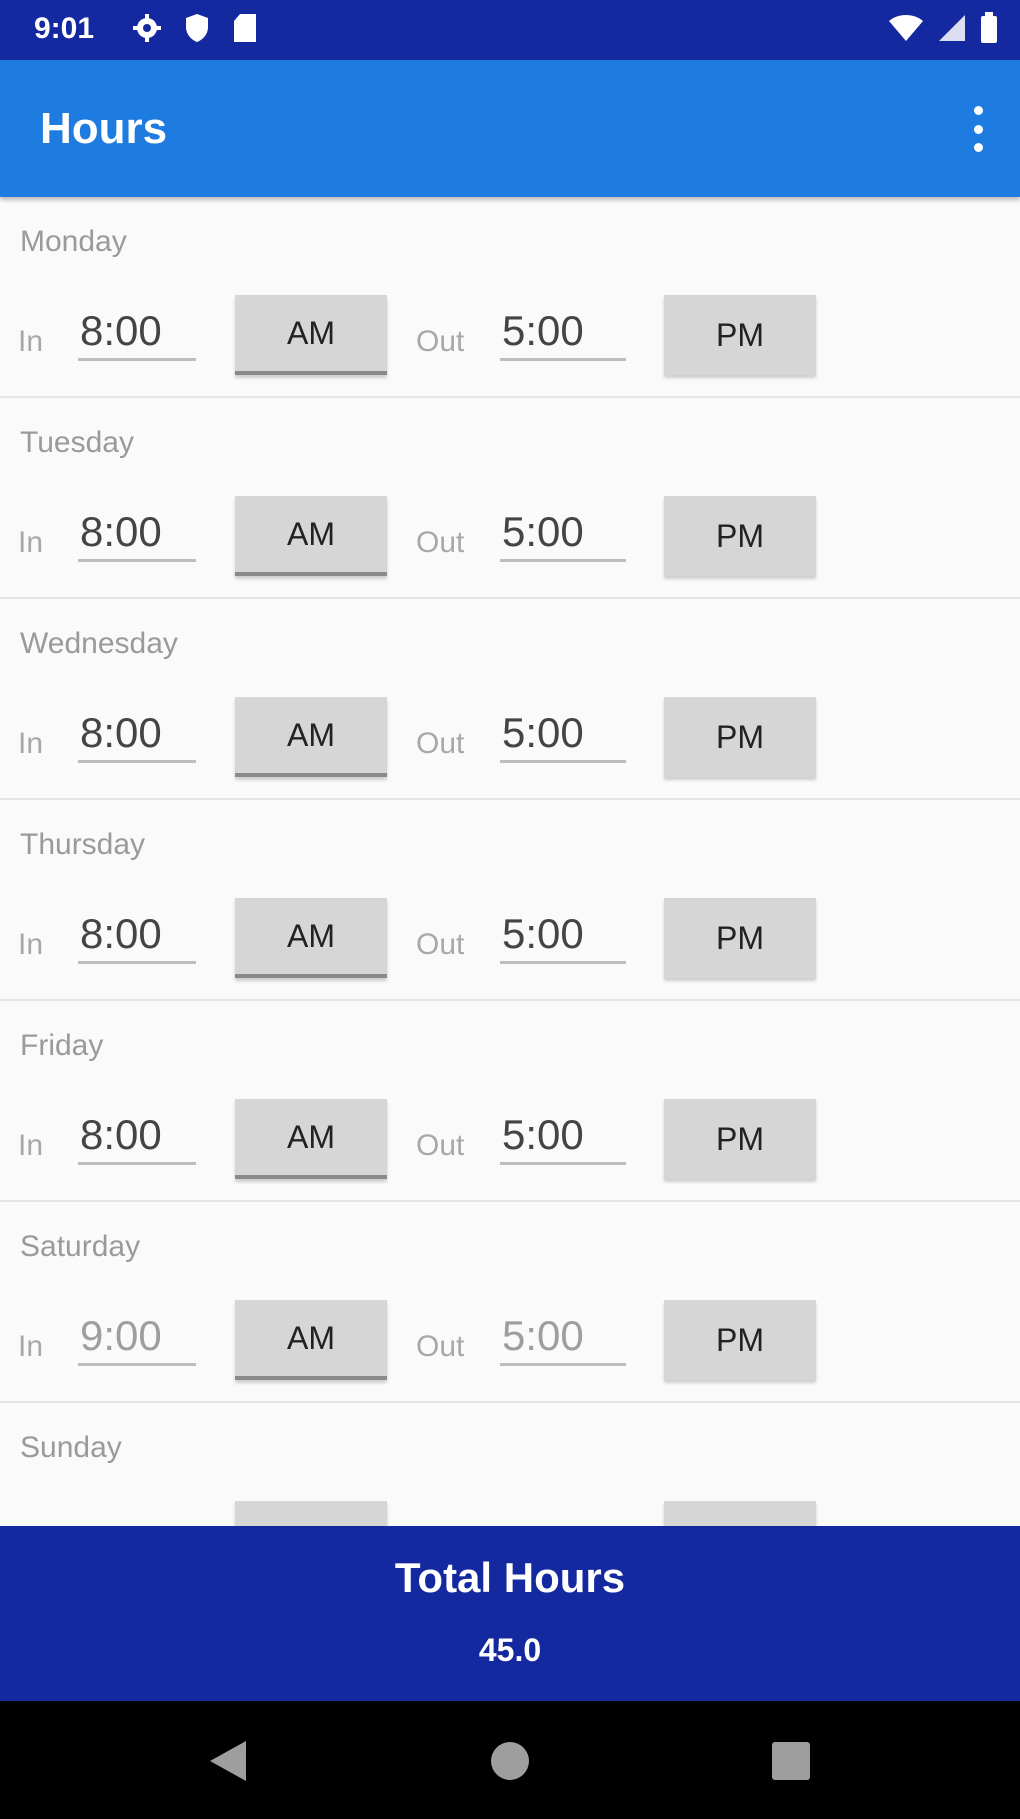  What do you see at coordinates (510, 1302) in the screenshot?
I see `day-row-saturday: Saturday In 9:00 AM Out 5:00 PM` at bounding box center [510, 1302].